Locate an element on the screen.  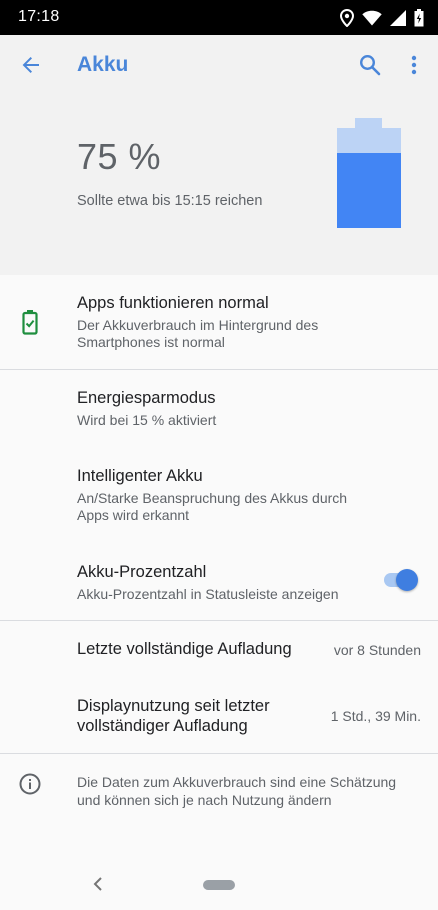
info-icon is located at coordinates (30, 784).